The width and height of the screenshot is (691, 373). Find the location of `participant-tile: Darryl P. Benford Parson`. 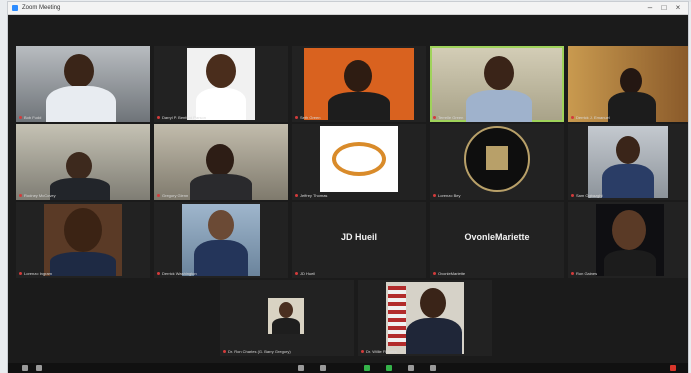

participant-tile: Darryl P. Benford Parson is located at coordinates (221, 84).